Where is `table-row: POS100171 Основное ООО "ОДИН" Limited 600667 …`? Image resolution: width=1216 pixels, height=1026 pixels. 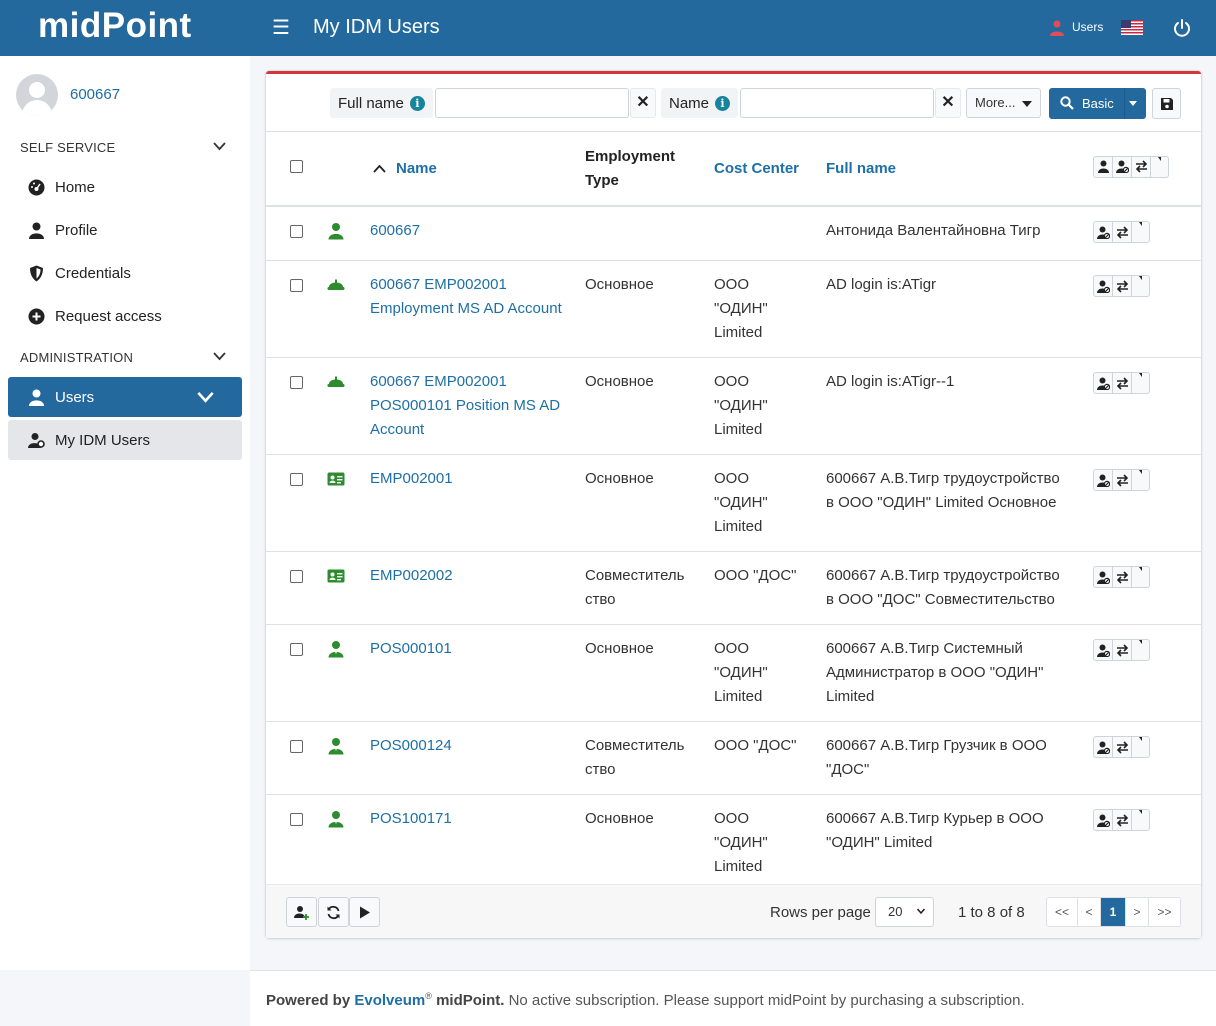
table-row: POS100171 Основное ООО "ОДИН" Limited 600667 … is located at coordinates (733, 843).